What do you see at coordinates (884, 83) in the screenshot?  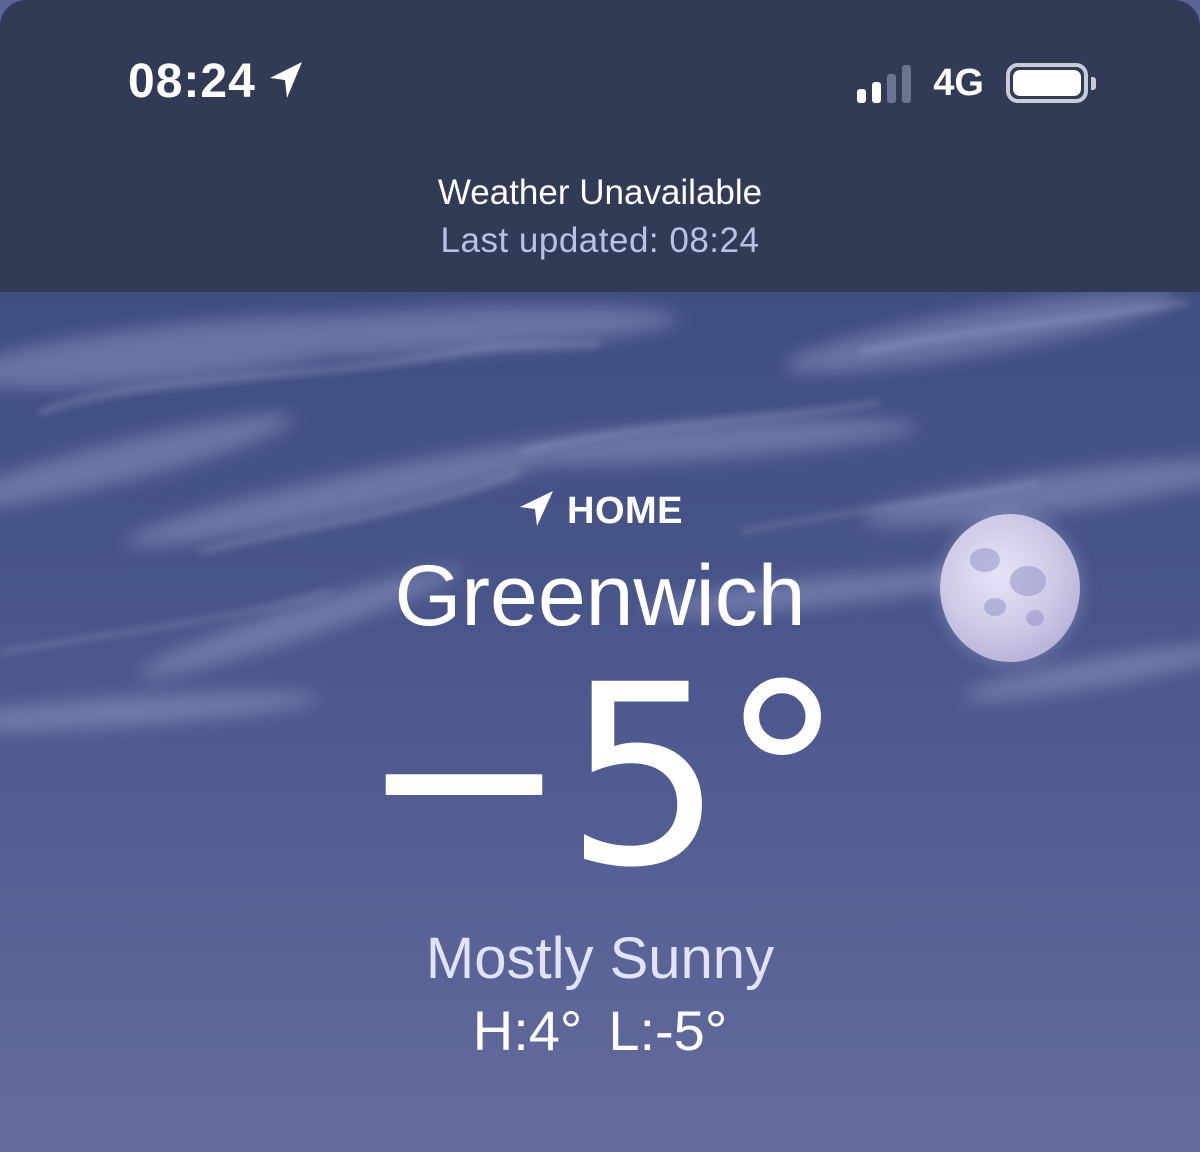 I see `signal-strength-icon` at bounding box center [884, 83].